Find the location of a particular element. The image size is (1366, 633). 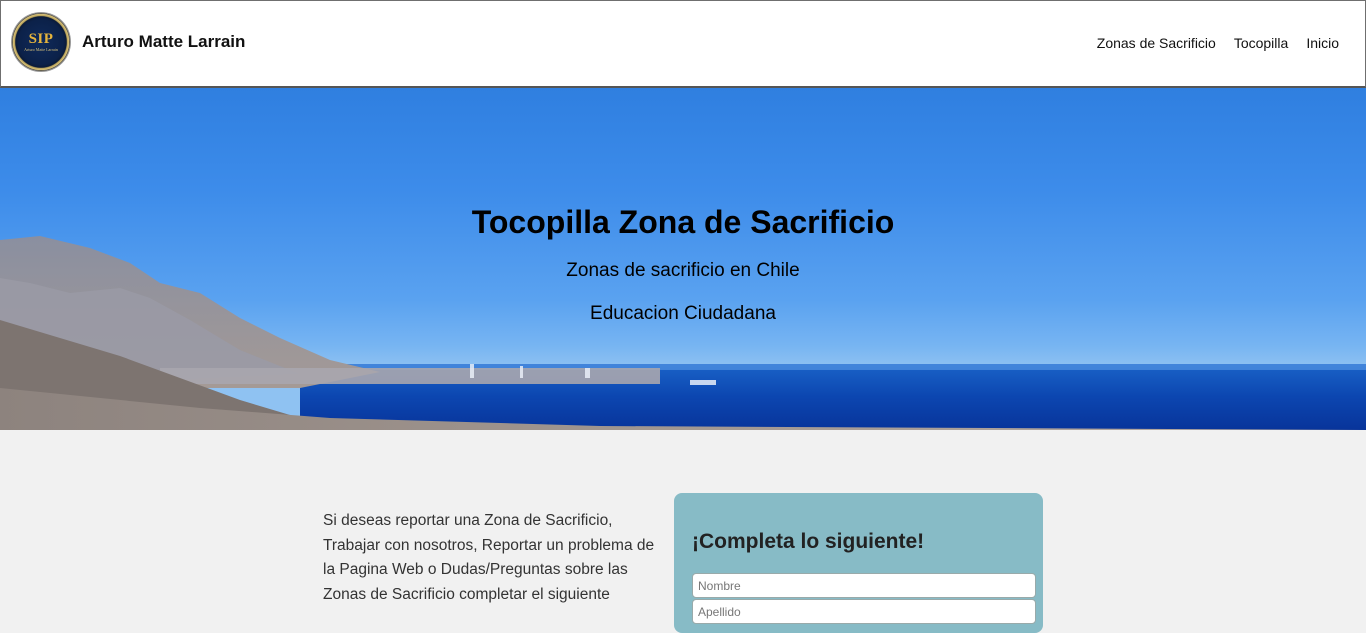

logo-subtitle: Arturo Matte Larrain is located at coordinates (41, 49).